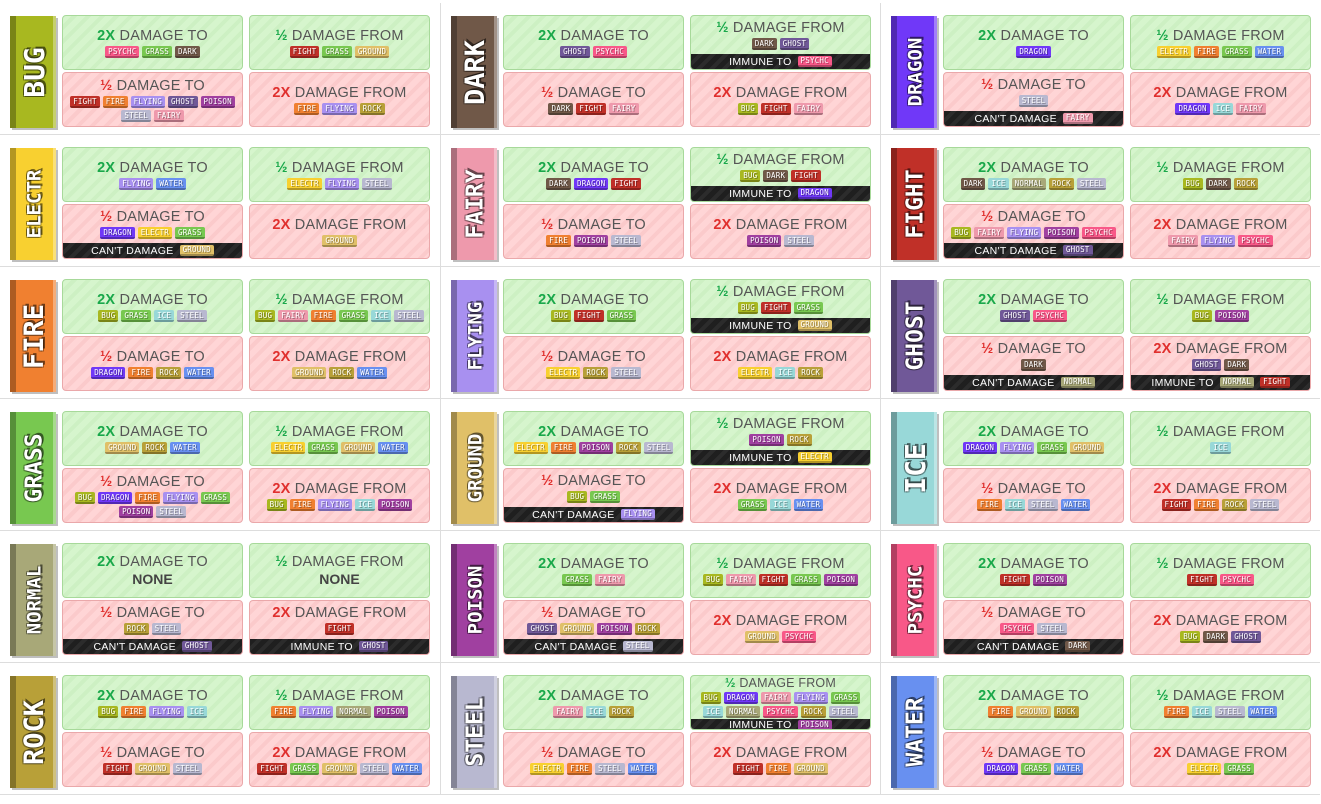 The image size is (1321, 804). I want to click on type-tags: DARK GHOST, so click(780, 44).